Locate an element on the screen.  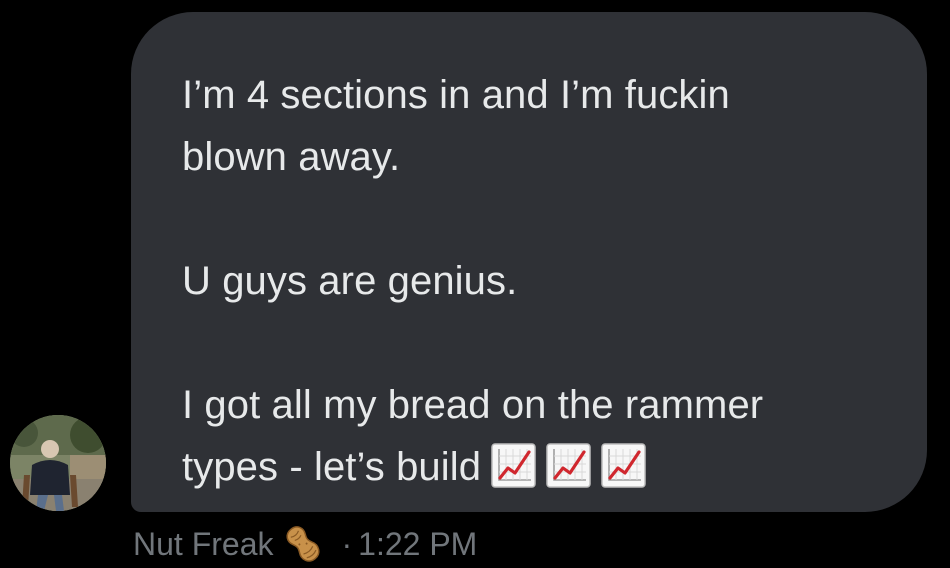
peanut-icon is located at coordinates (303, 544).